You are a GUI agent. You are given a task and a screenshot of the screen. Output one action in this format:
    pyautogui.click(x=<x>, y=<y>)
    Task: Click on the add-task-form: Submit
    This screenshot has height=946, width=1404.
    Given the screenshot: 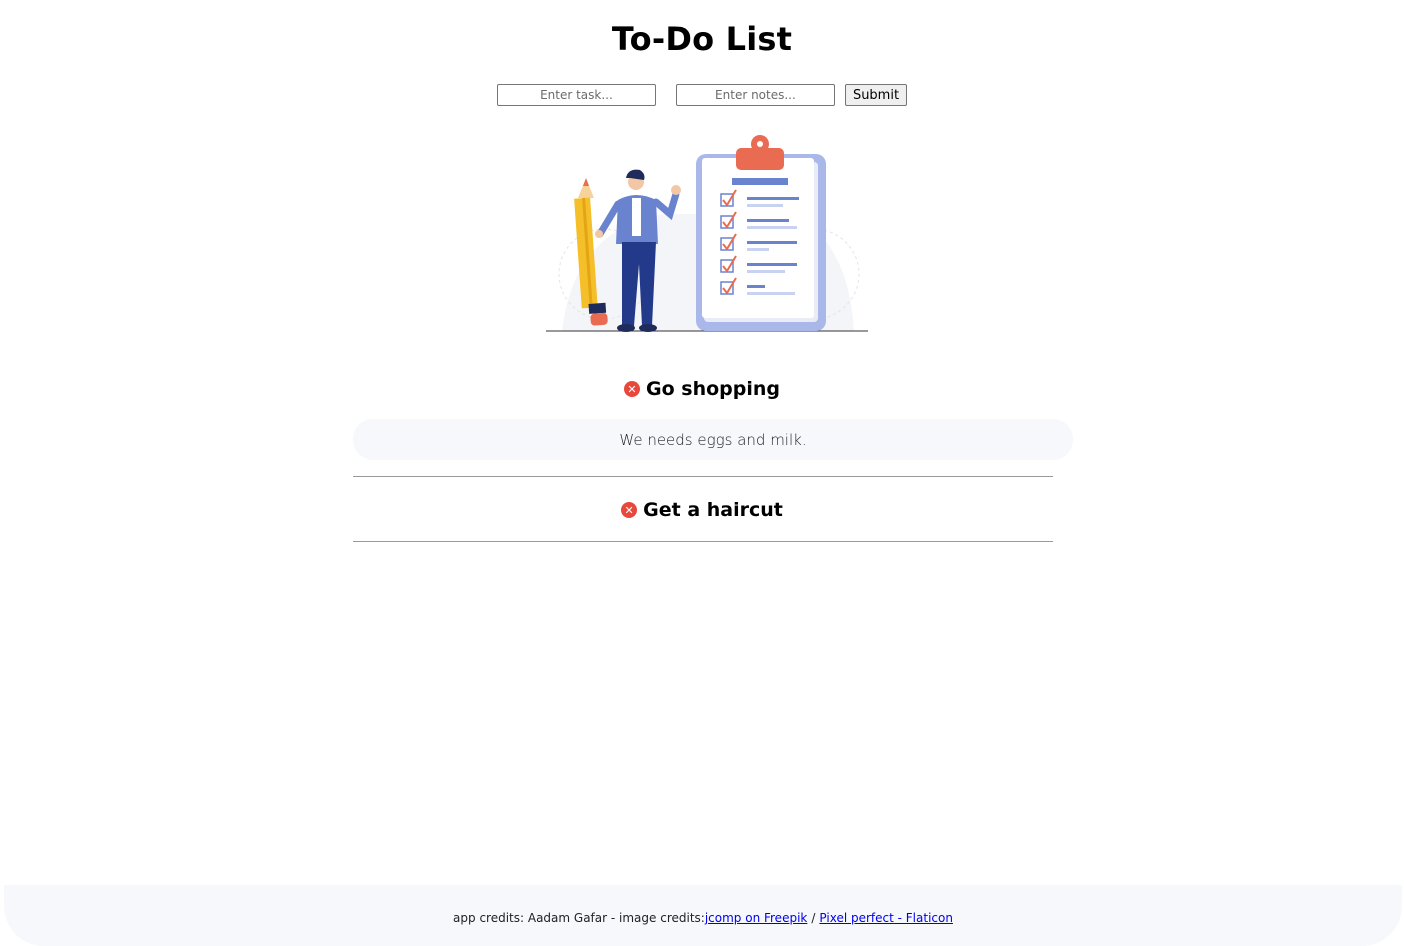 What is the action you would take?
    pyautogui.click(x=702, y=95)
    